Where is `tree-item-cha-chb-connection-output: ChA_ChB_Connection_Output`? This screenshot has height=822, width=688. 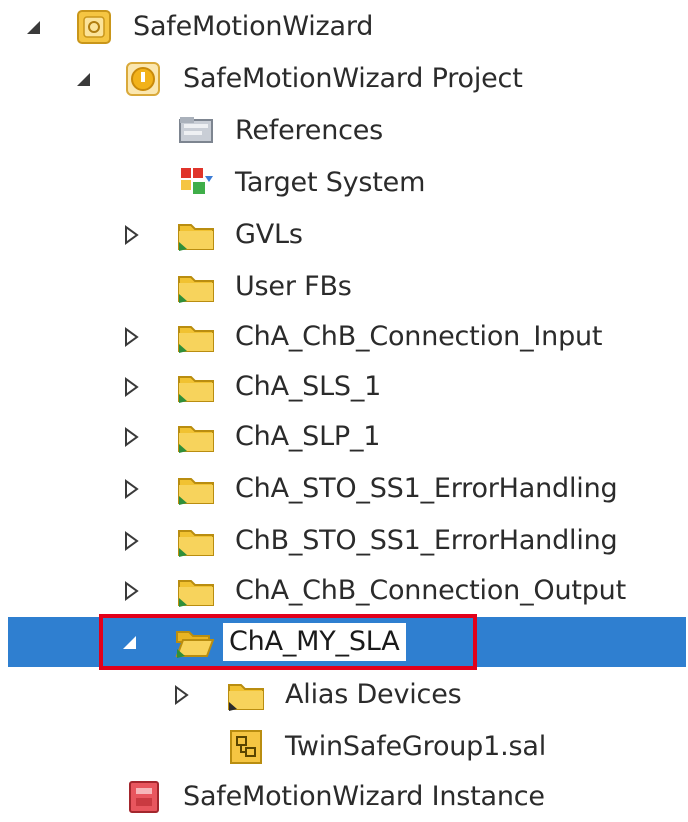
tree-item-cha-chb-connection-output: ChA_ChB_Connection_Output is located at coordinates (347, 591).